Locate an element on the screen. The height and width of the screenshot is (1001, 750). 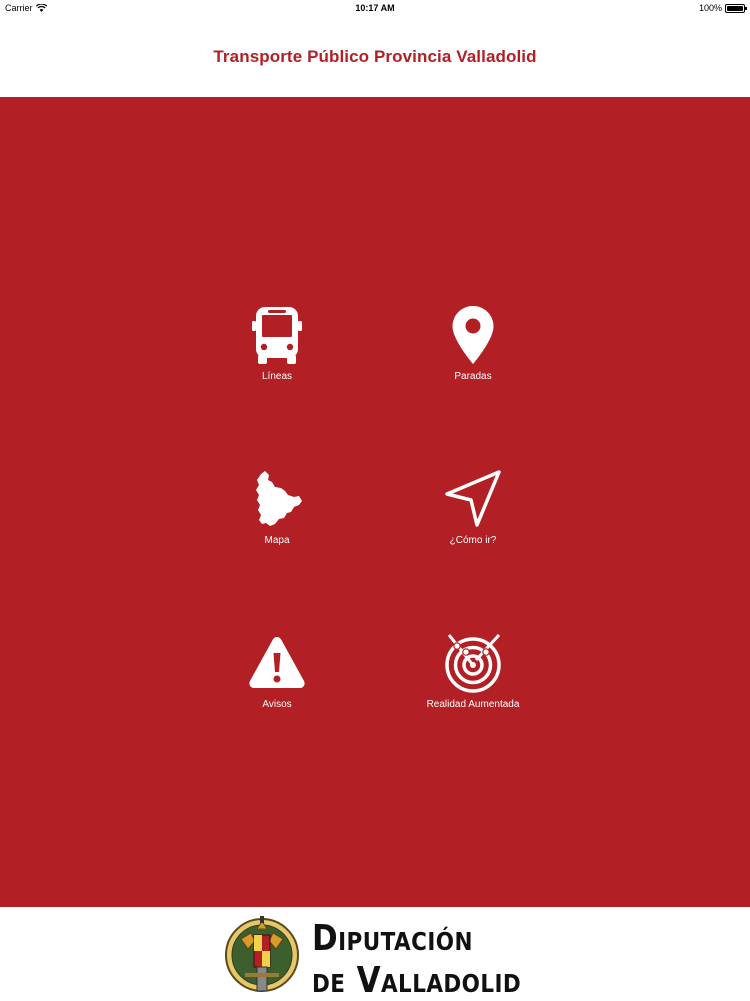
province-map-icon is located at coordinates (279, 498).